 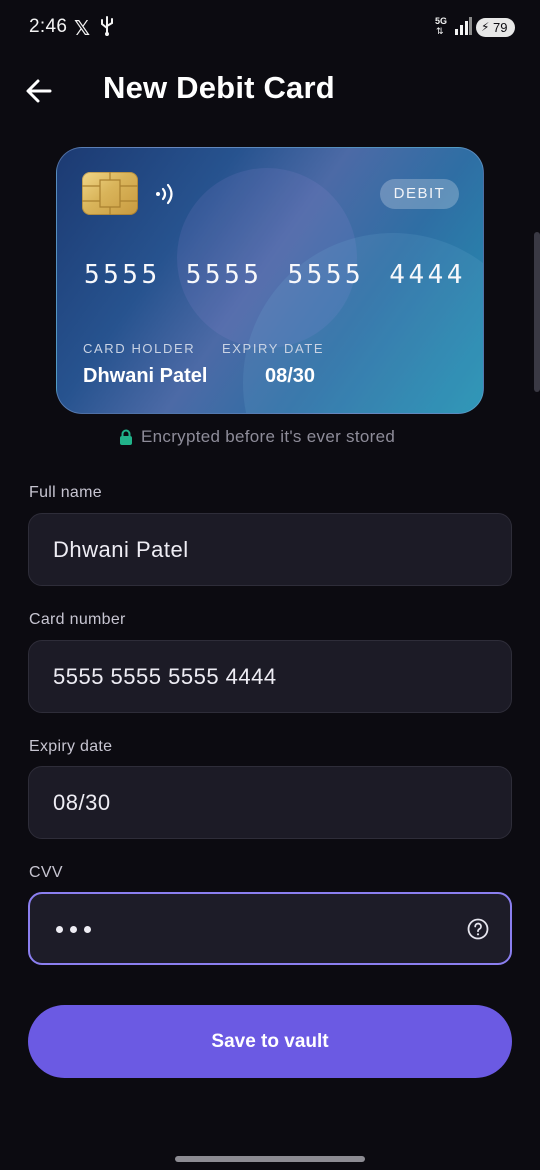 I want to click on expiry-date-input, so click(x=253, y=802).